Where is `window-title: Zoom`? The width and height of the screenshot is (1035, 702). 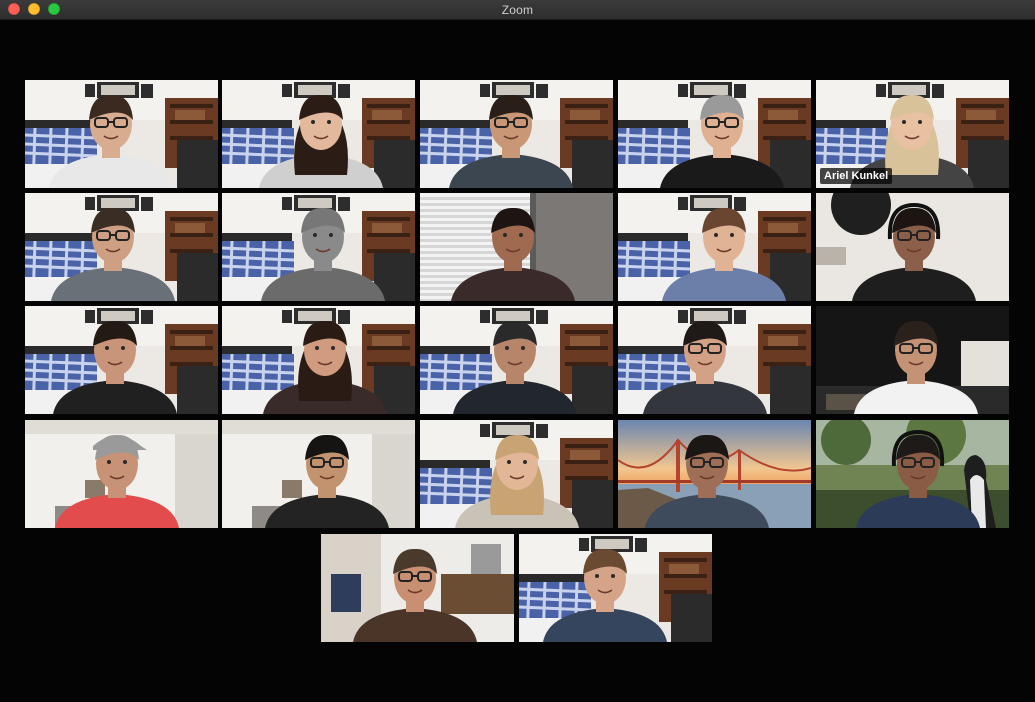 window-title: Zoom is located at coordinates (517, 9).